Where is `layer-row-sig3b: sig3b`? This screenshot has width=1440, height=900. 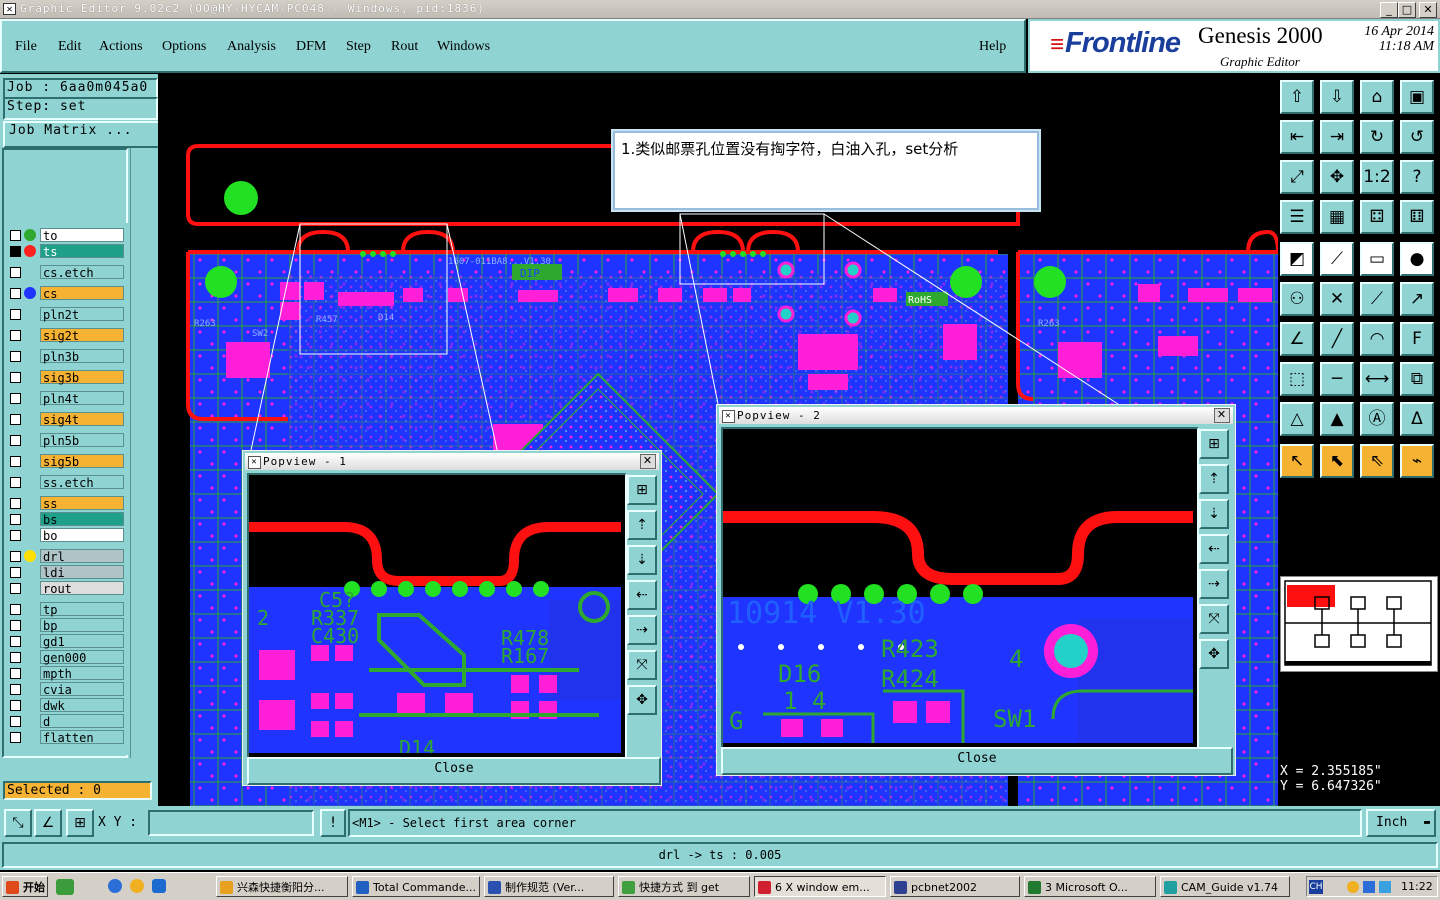 layer-row-sig3b: sig3b is located at coordinates (66, 377).